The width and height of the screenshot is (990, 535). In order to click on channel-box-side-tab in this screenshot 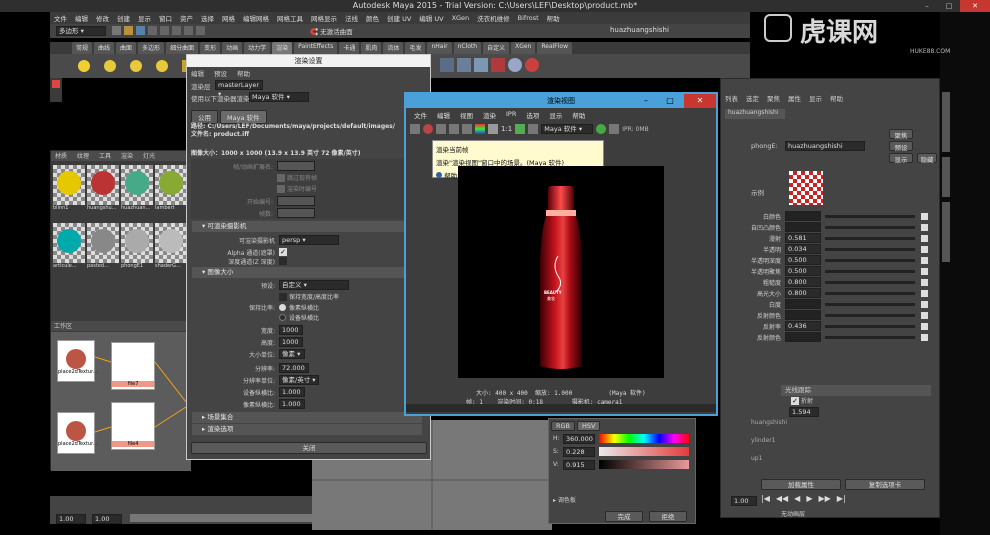, I will do `click(946, 232)`.